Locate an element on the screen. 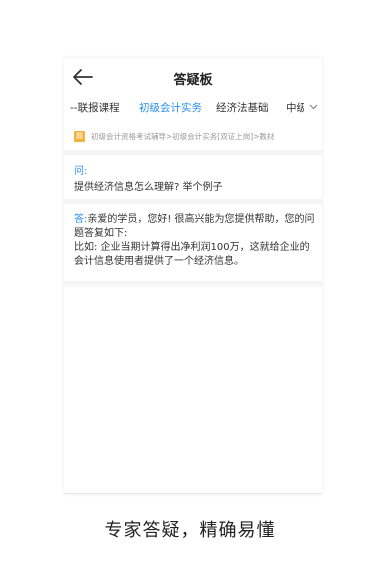  promo-caption: 专家答疑，精确易懂 is located at coordinates (190, 530).